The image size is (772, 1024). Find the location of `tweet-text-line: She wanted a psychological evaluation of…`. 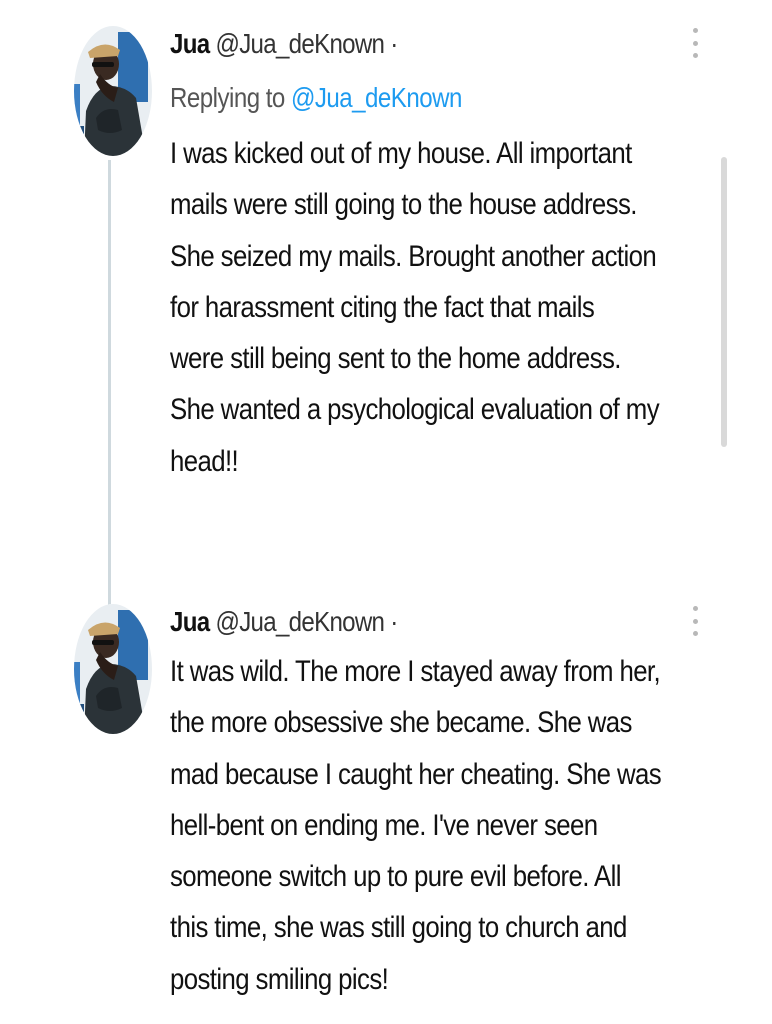

tweet-text-line: She wanted a psychological evaluation of… is located at coordinates (415, 410).